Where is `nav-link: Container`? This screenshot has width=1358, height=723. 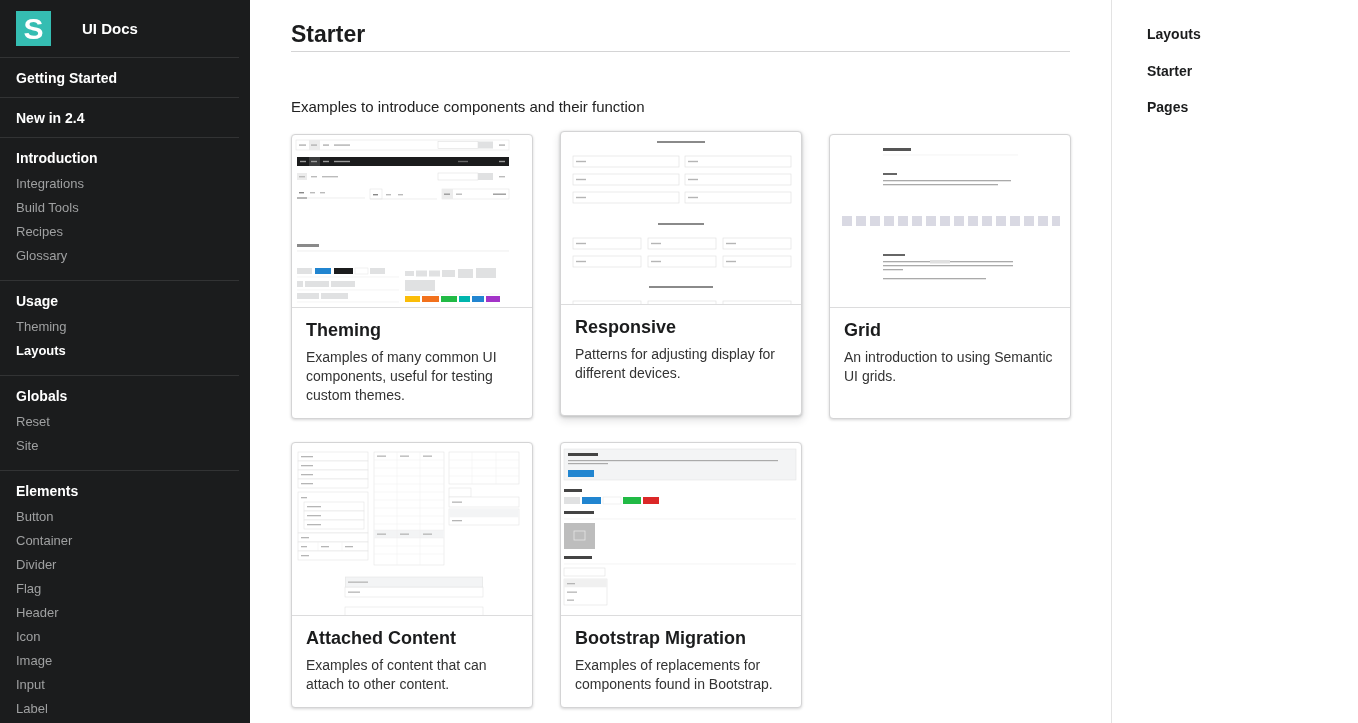
nav-link: Container is located at coordinates (44, 541).